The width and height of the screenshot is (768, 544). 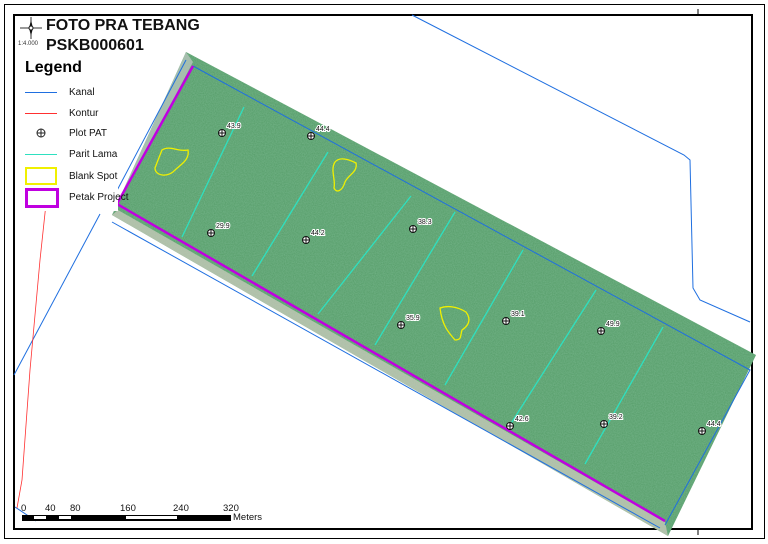 I want to click on legend-label: Blank Spot, so click(x=93, y=176).